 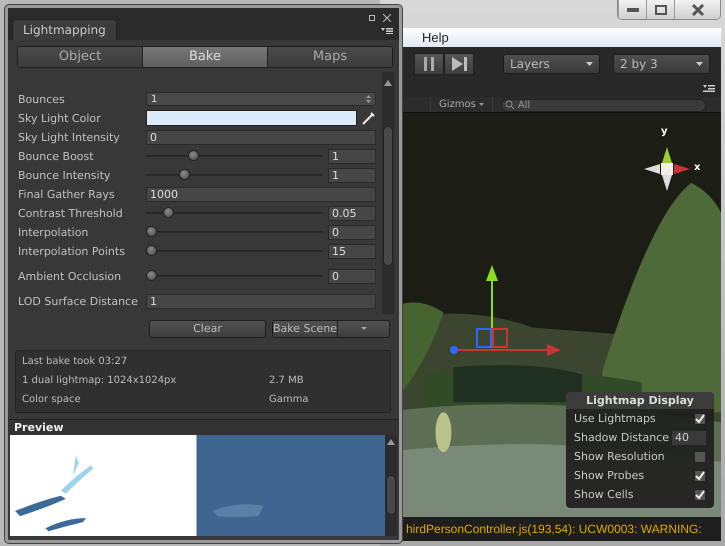 What do you see at coordinates (352, 213) in the screenshot?
I see `value-field: 0.05` at bounding box center [352, 213].